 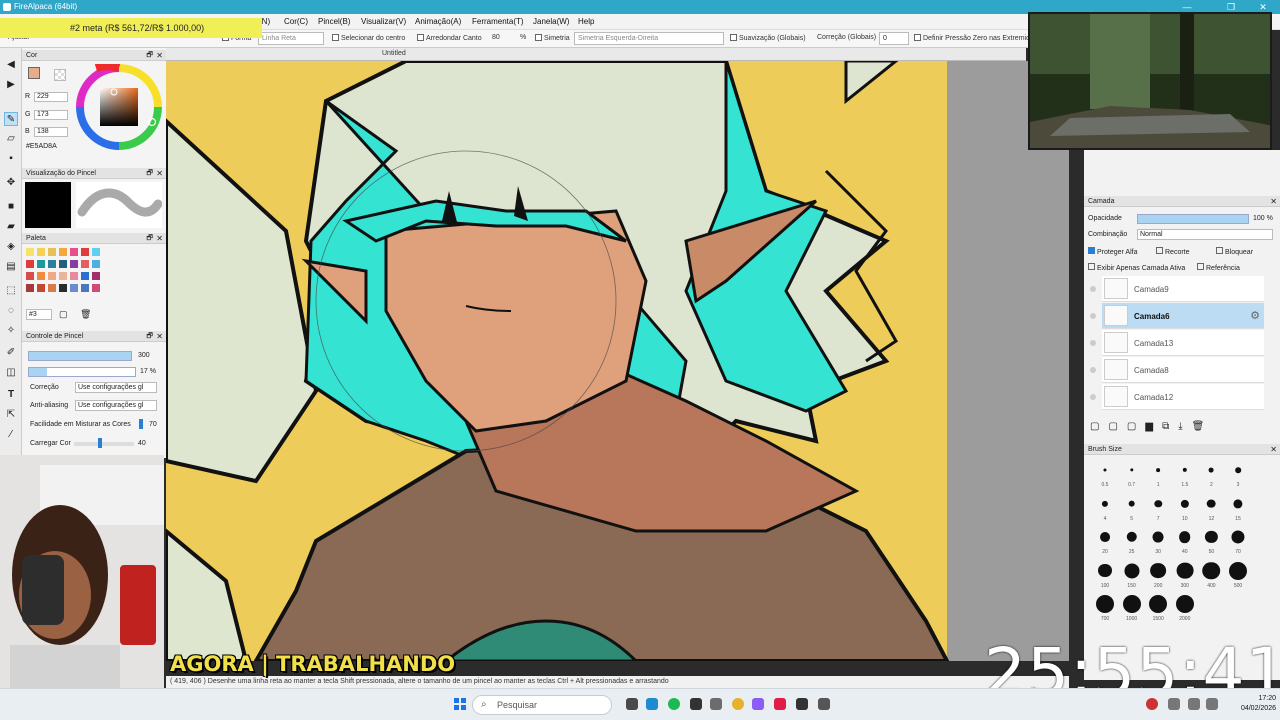 What do you see at coordinates (1183, 289) in the screenshot?
I see `layer-row: Camada9` at bounding box center [1183, 289].